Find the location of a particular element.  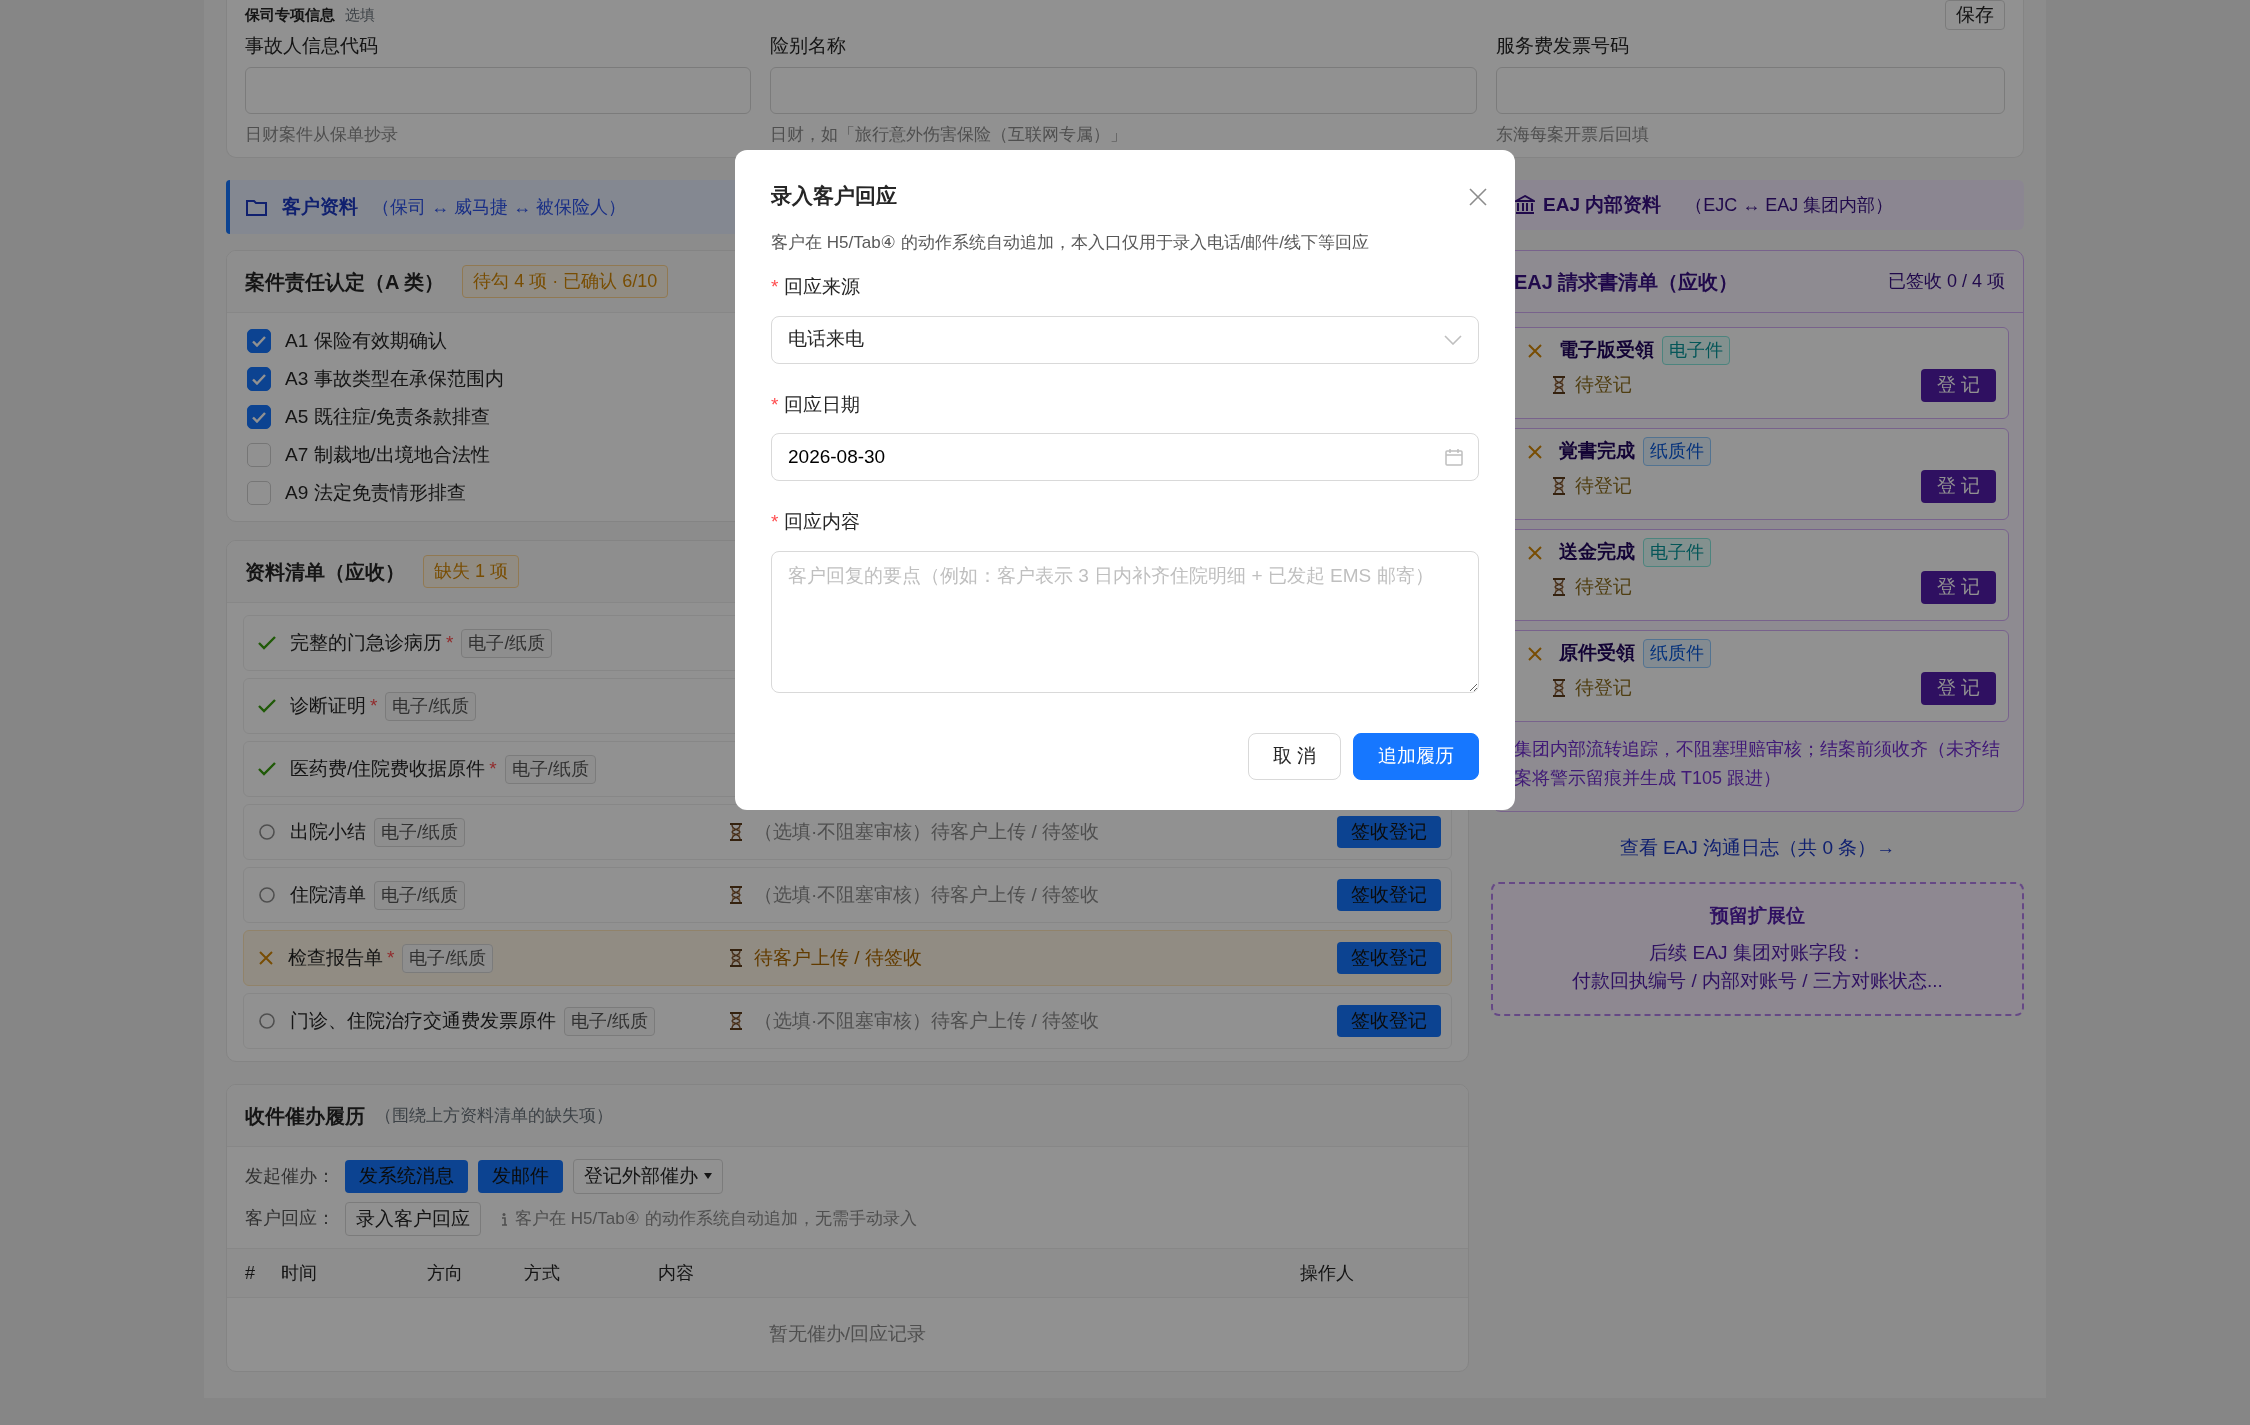

row-label: 发起催办： is located at coordinates (290, 1176).